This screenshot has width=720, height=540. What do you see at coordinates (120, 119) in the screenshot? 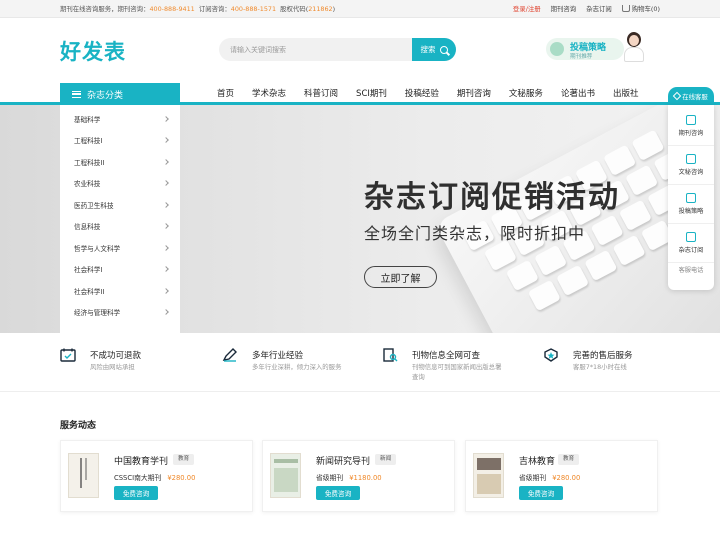
I see `category-item: 基础科学` at bounding box center [120, 119].